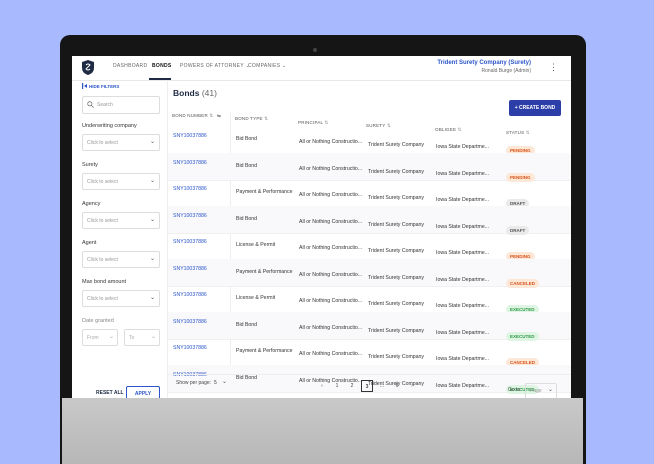 This screenshot has width=654, height=464. What do you see at coordinates (93, 338) in the screenshot?
I see `select-placeholder: From` at bounding box center [93, 338].